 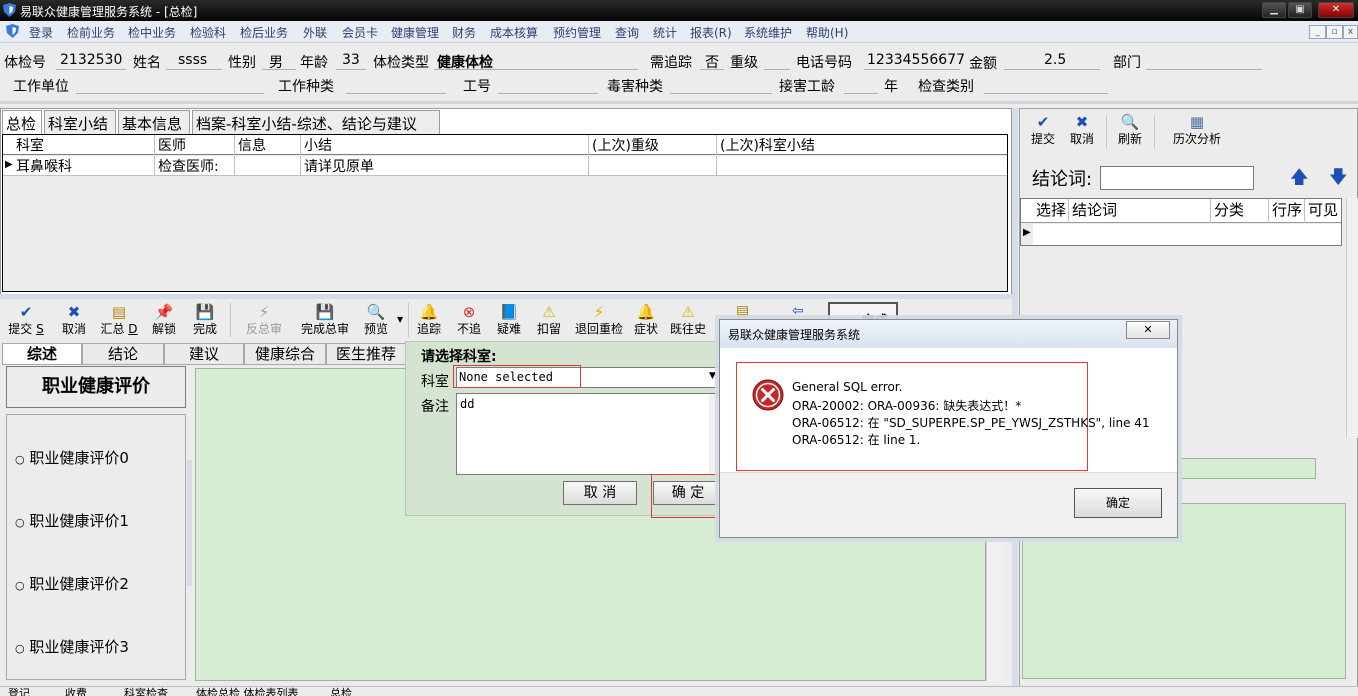 What do you see at coordinates (264, 32) in the screenshot?
I see `menu-post-exam: 检后业务` at bounding box center [264, 32].